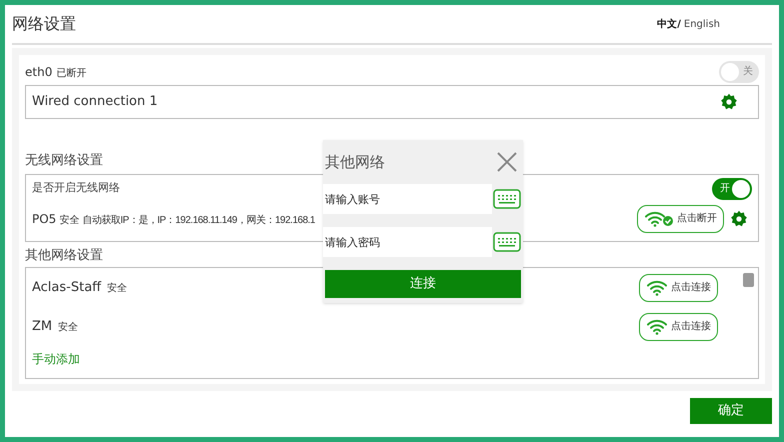  What do you see at coordinates (56, 359) in the screenshot?
I see `add-network-link: 手动添加` at bounding box center [56, 359].